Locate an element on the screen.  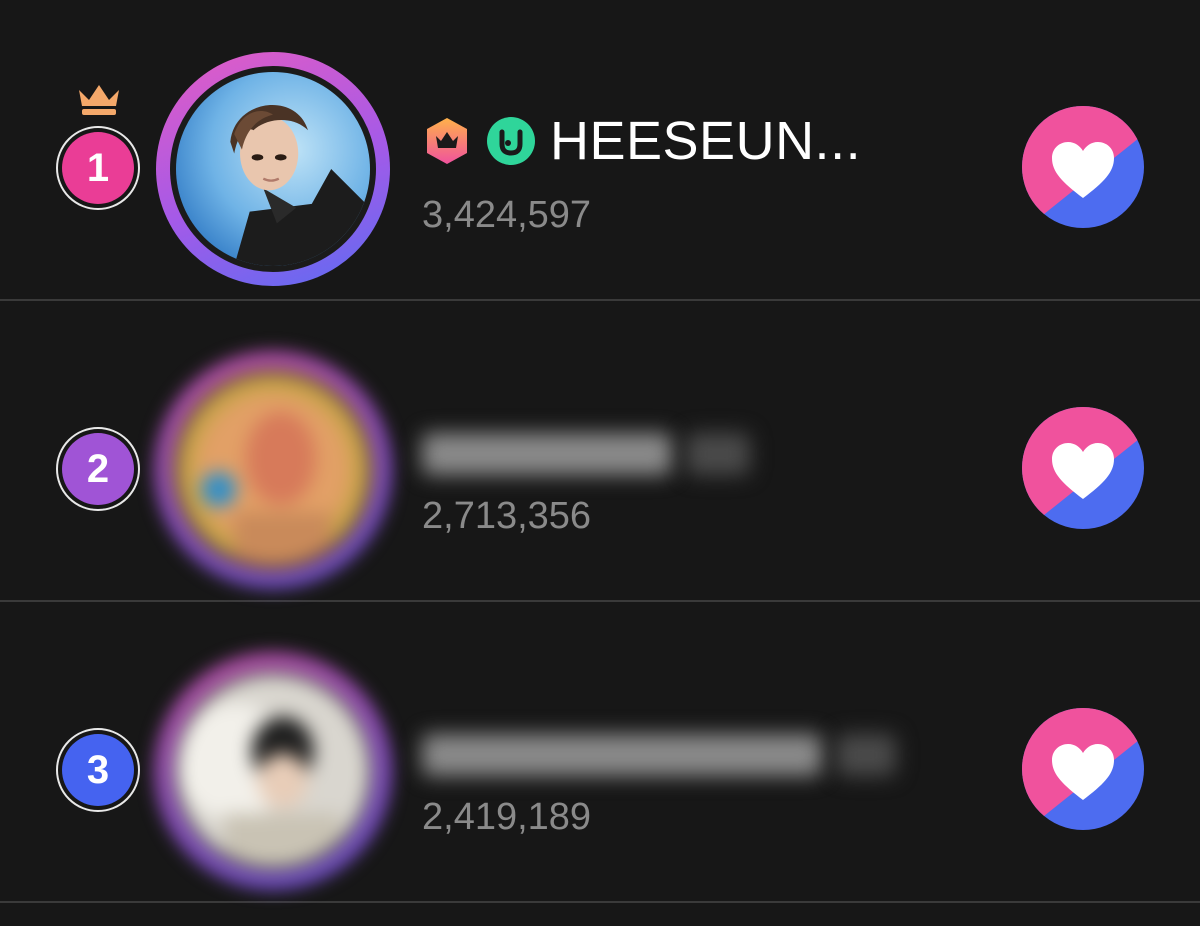
crown-hexagon-icon is located at coordinates (447, 141).